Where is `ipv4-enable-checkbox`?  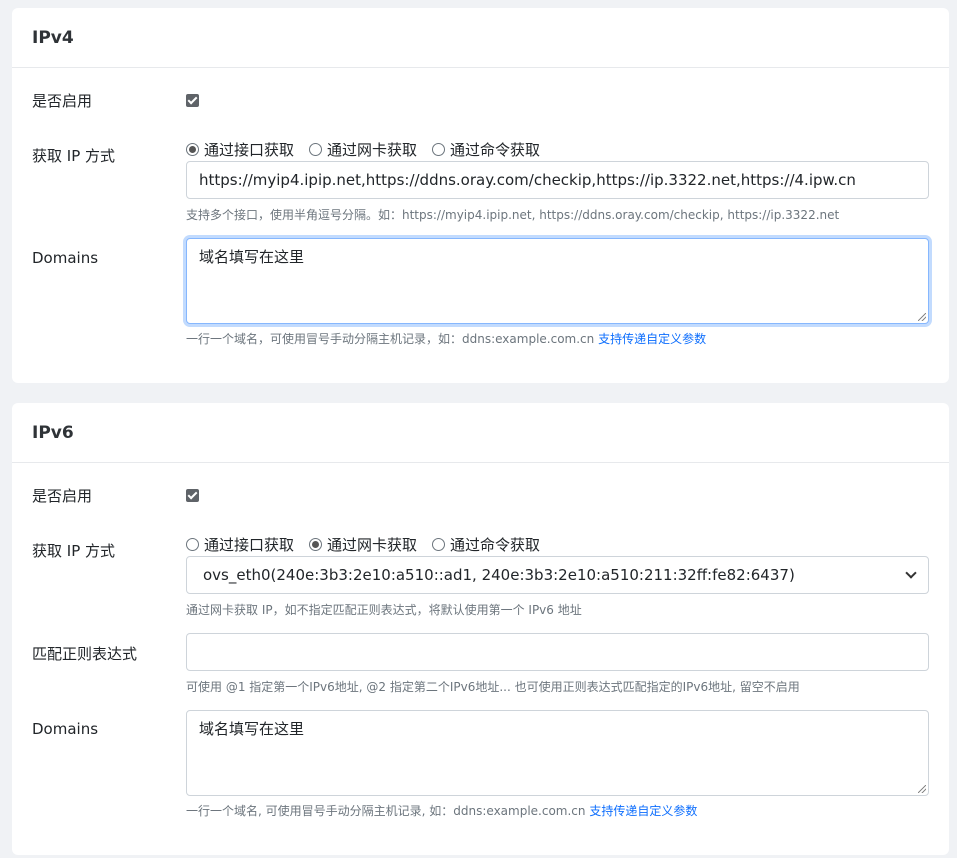 ipv4-enable-checkbox is located at coordinates (192, 100).